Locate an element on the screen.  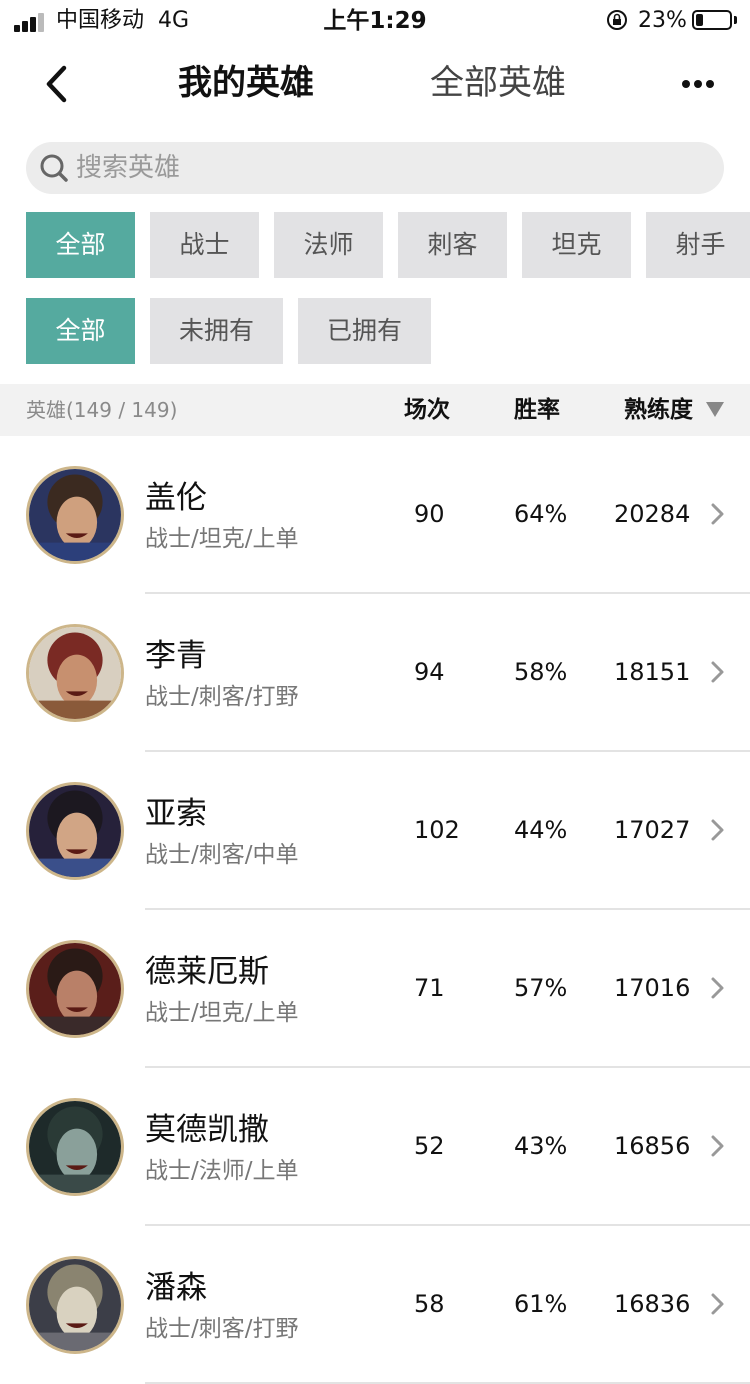
hero-proficiency: 17016 is located at coordinates (652, 988).